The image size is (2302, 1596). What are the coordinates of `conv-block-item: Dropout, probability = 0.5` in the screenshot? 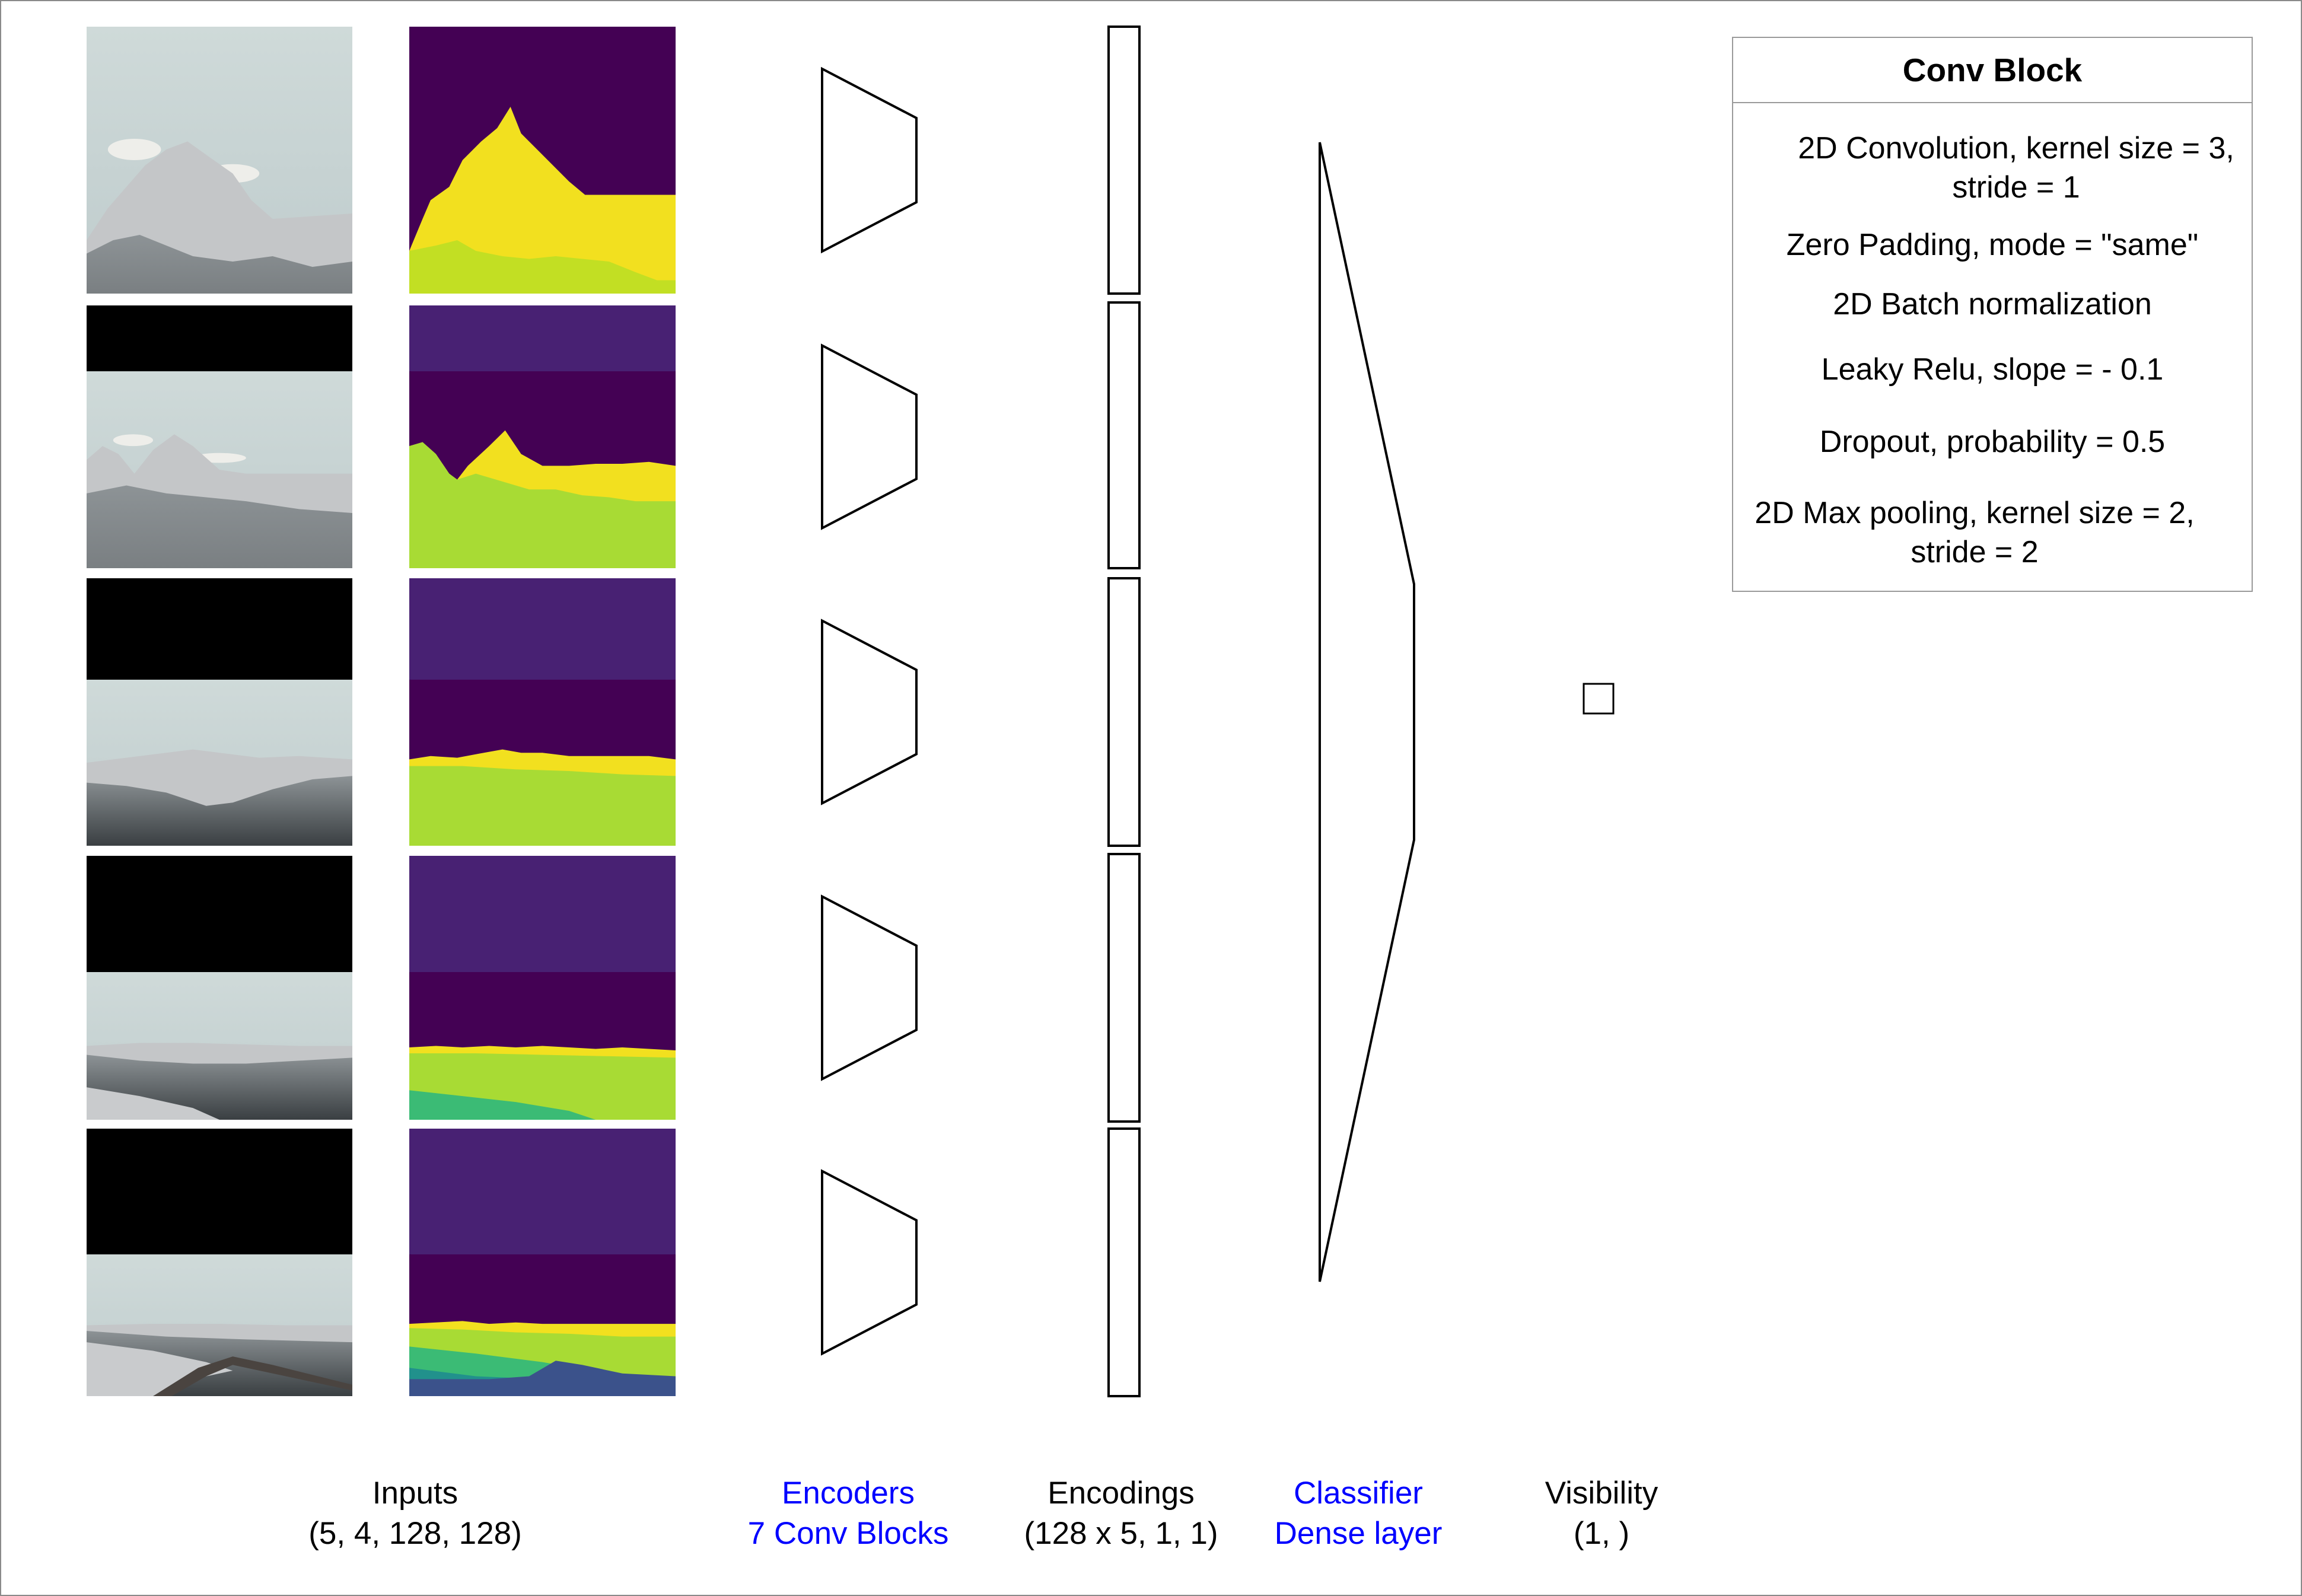 It's located at (1993, 442).